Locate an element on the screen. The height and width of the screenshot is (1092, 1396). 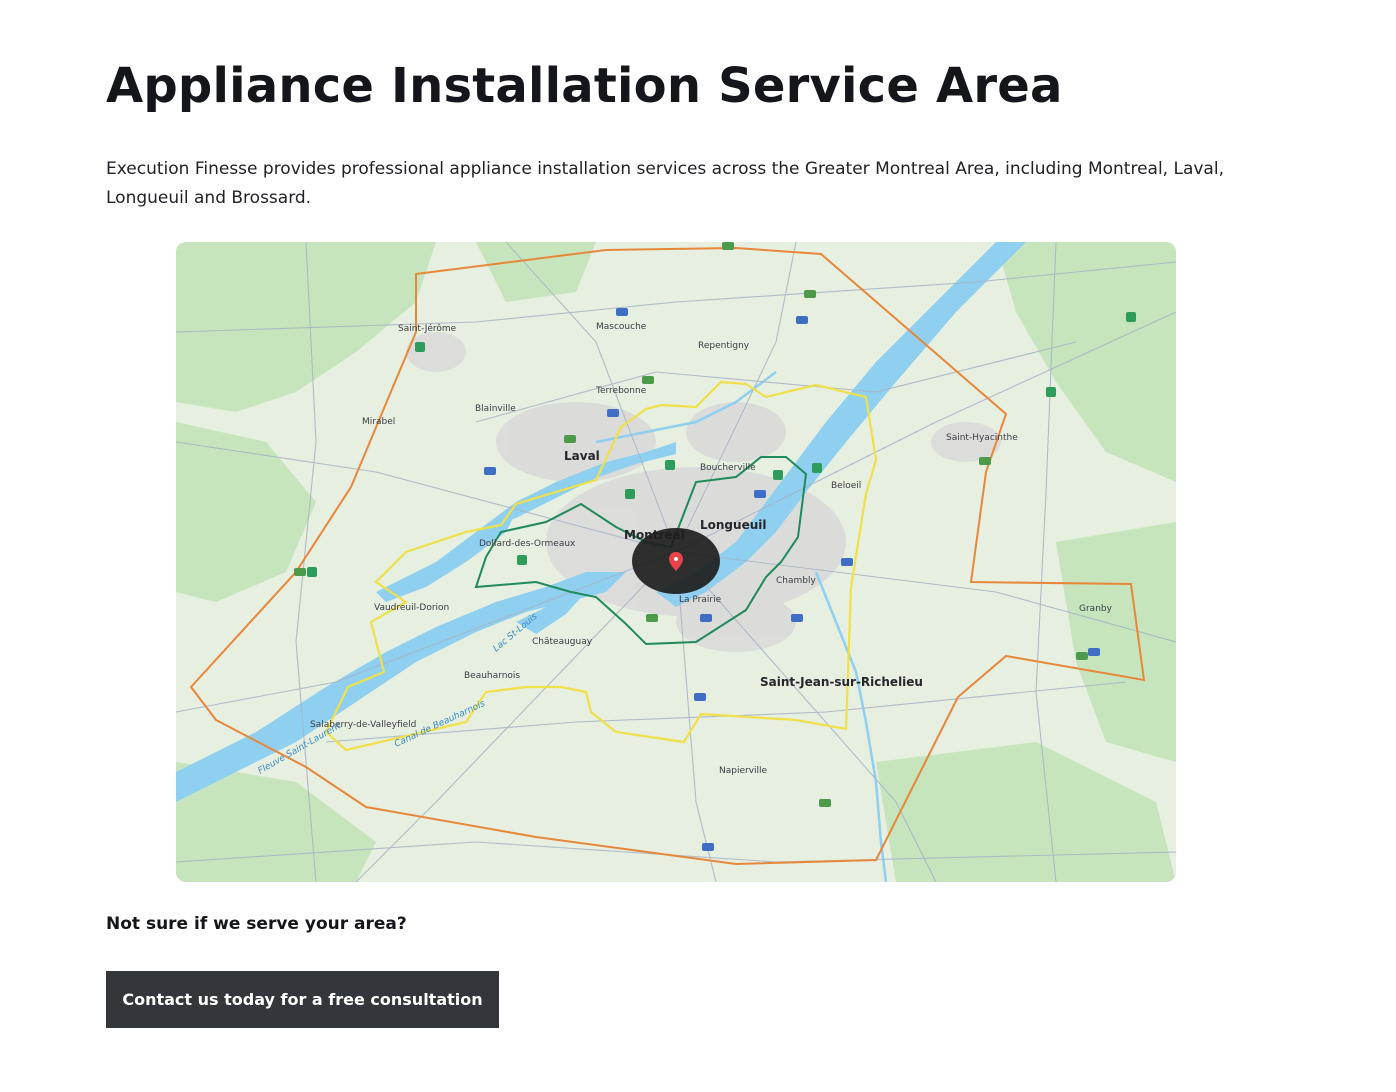
label-napierville: Napierville is located at coordinates (743, 771).